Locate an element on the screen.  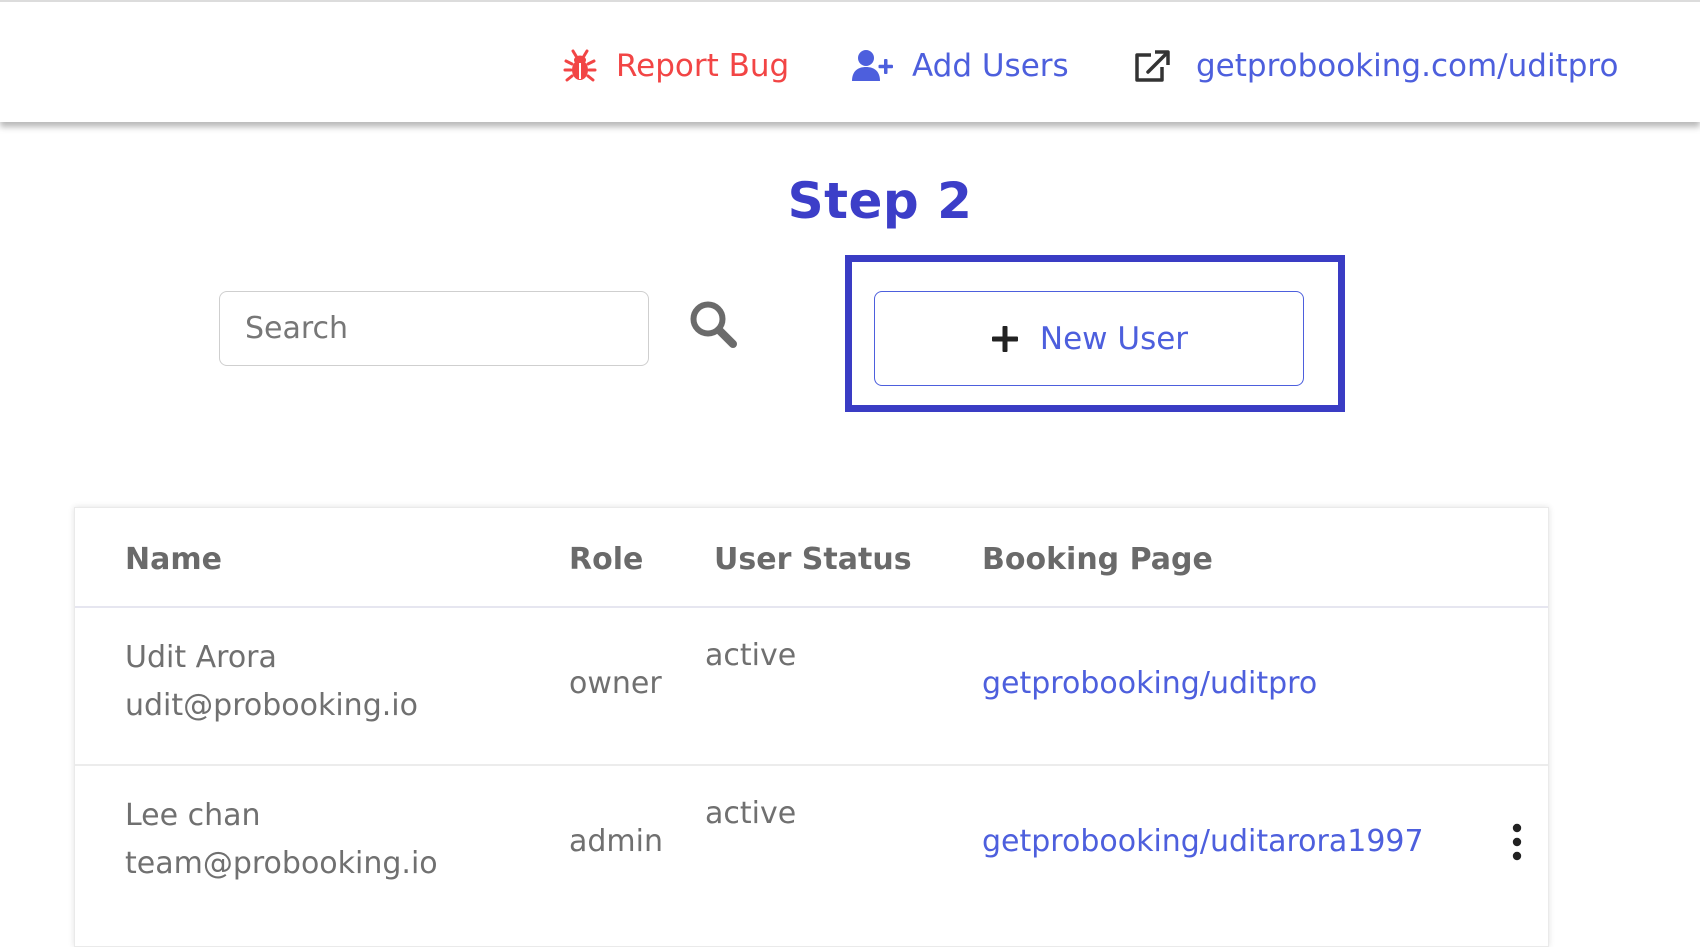
user-email: team@probooking.io is located at coordinates (281, 863).